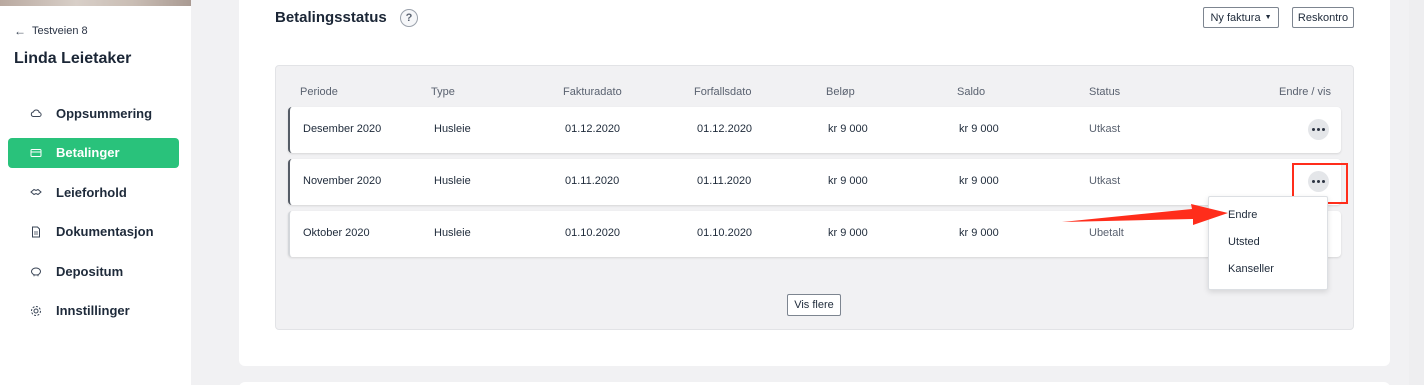  Describe the element at coordinates (1305, 92) in the screenshot. I see `column-header-endre-vis: Endre / vis` at that location.